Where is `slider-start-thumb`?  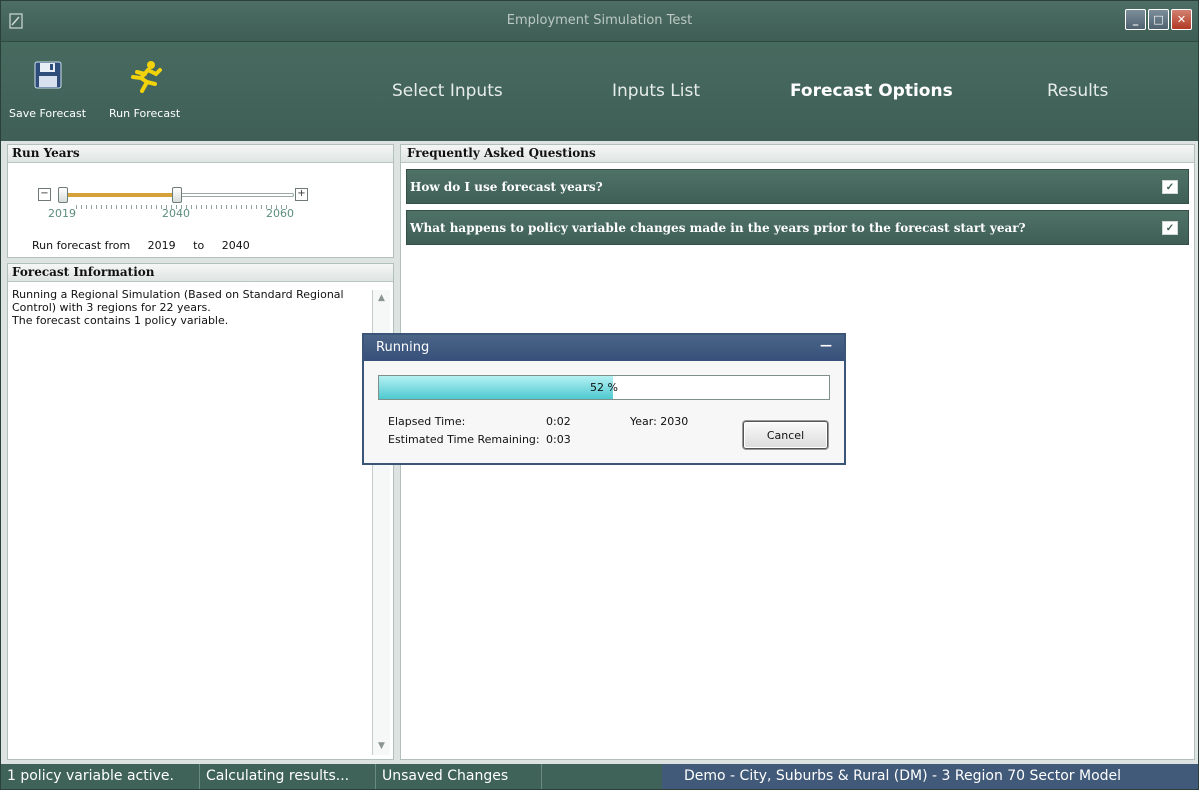 slider-start-thumb is located at coordinates (63, 195).